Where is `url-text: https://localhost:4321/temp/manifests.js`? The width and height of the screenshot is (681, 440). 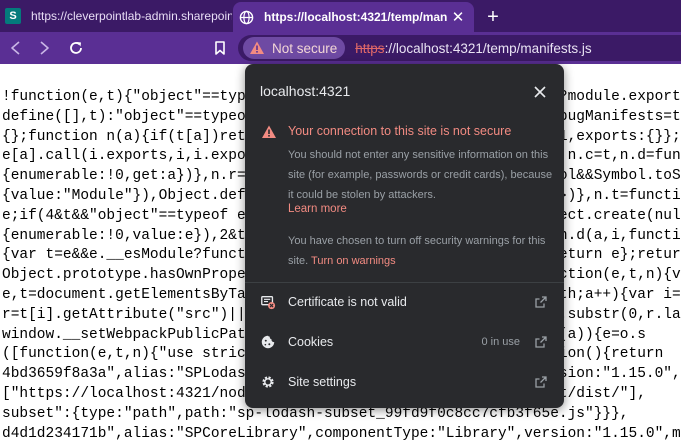 url-text: https://localhost:4321/temp/manifests.js is located at coordinates (473, 48).